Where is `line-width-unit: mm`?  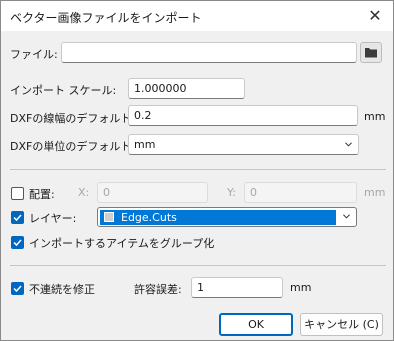
line-width-unit: mm is located at coordinates (375, 116).